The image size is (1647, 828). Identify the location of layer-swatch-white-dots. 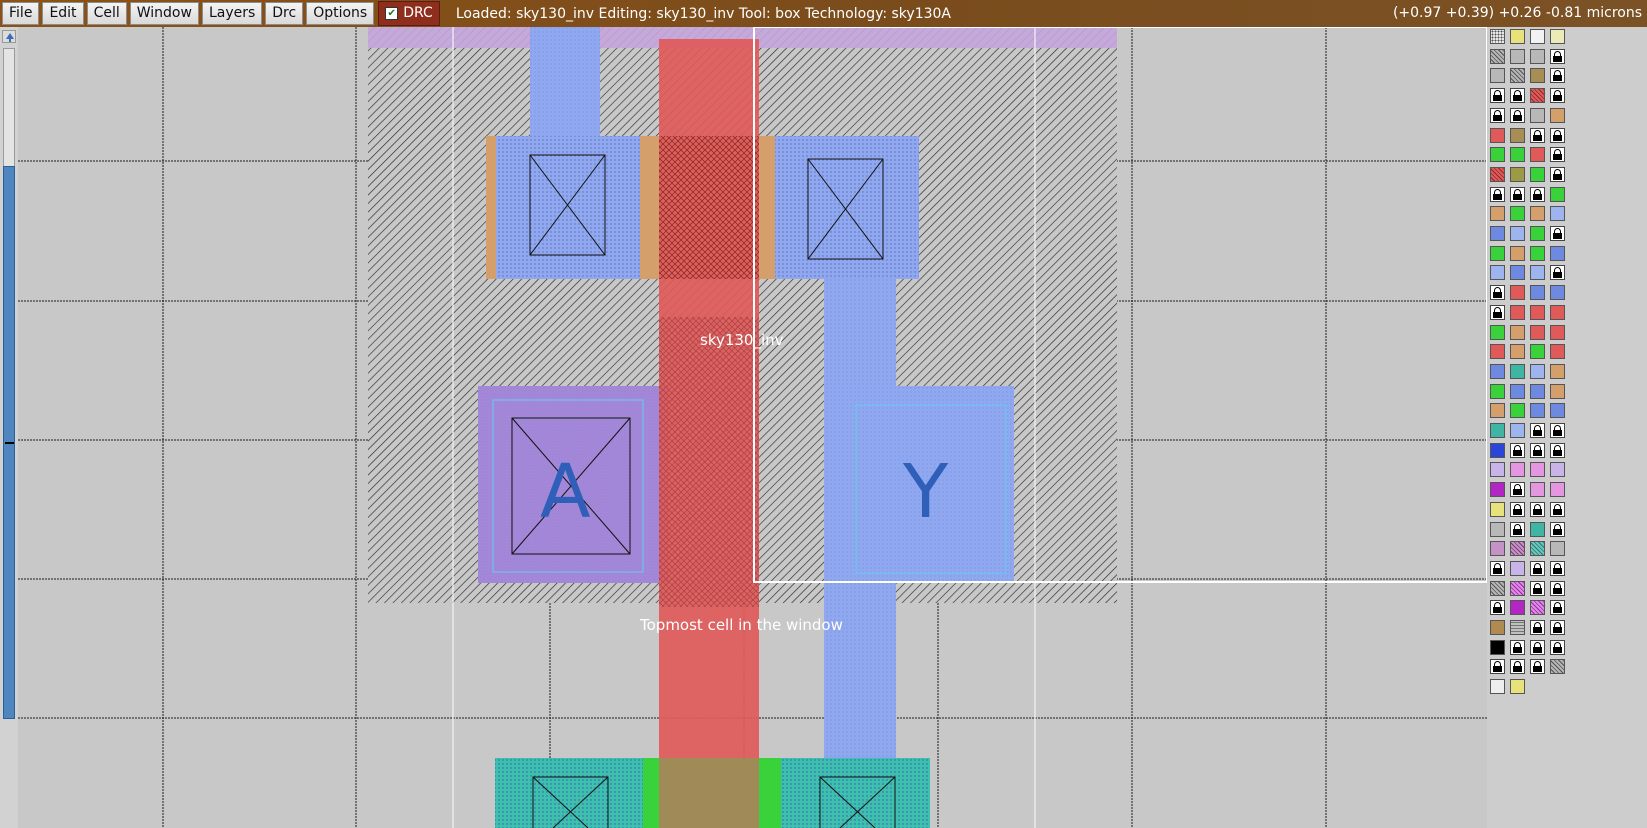
(1497, 687).